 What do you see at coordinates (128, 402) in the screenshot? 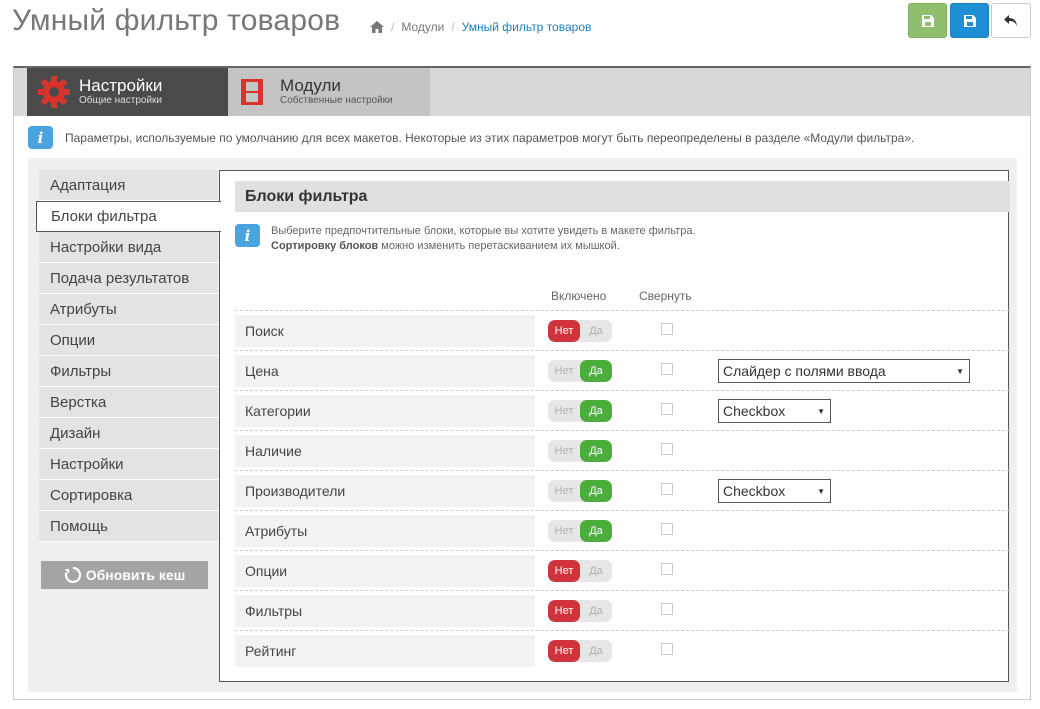
I see `sidebar-item: Верстка` at bounding box center [128, 402].